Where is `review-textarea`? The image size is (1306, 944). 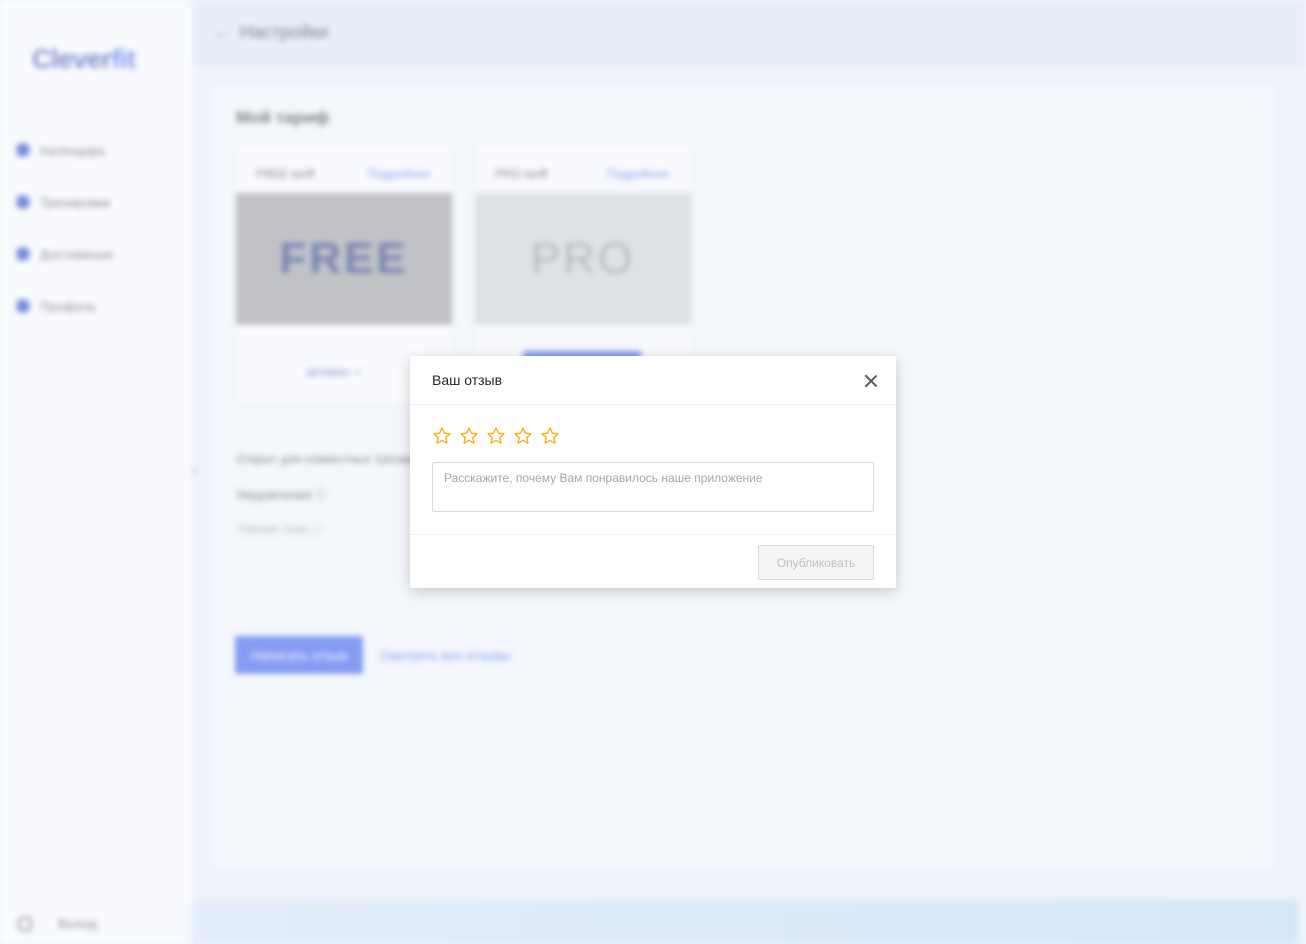 review-textarea is located at coordinates (653, 487).